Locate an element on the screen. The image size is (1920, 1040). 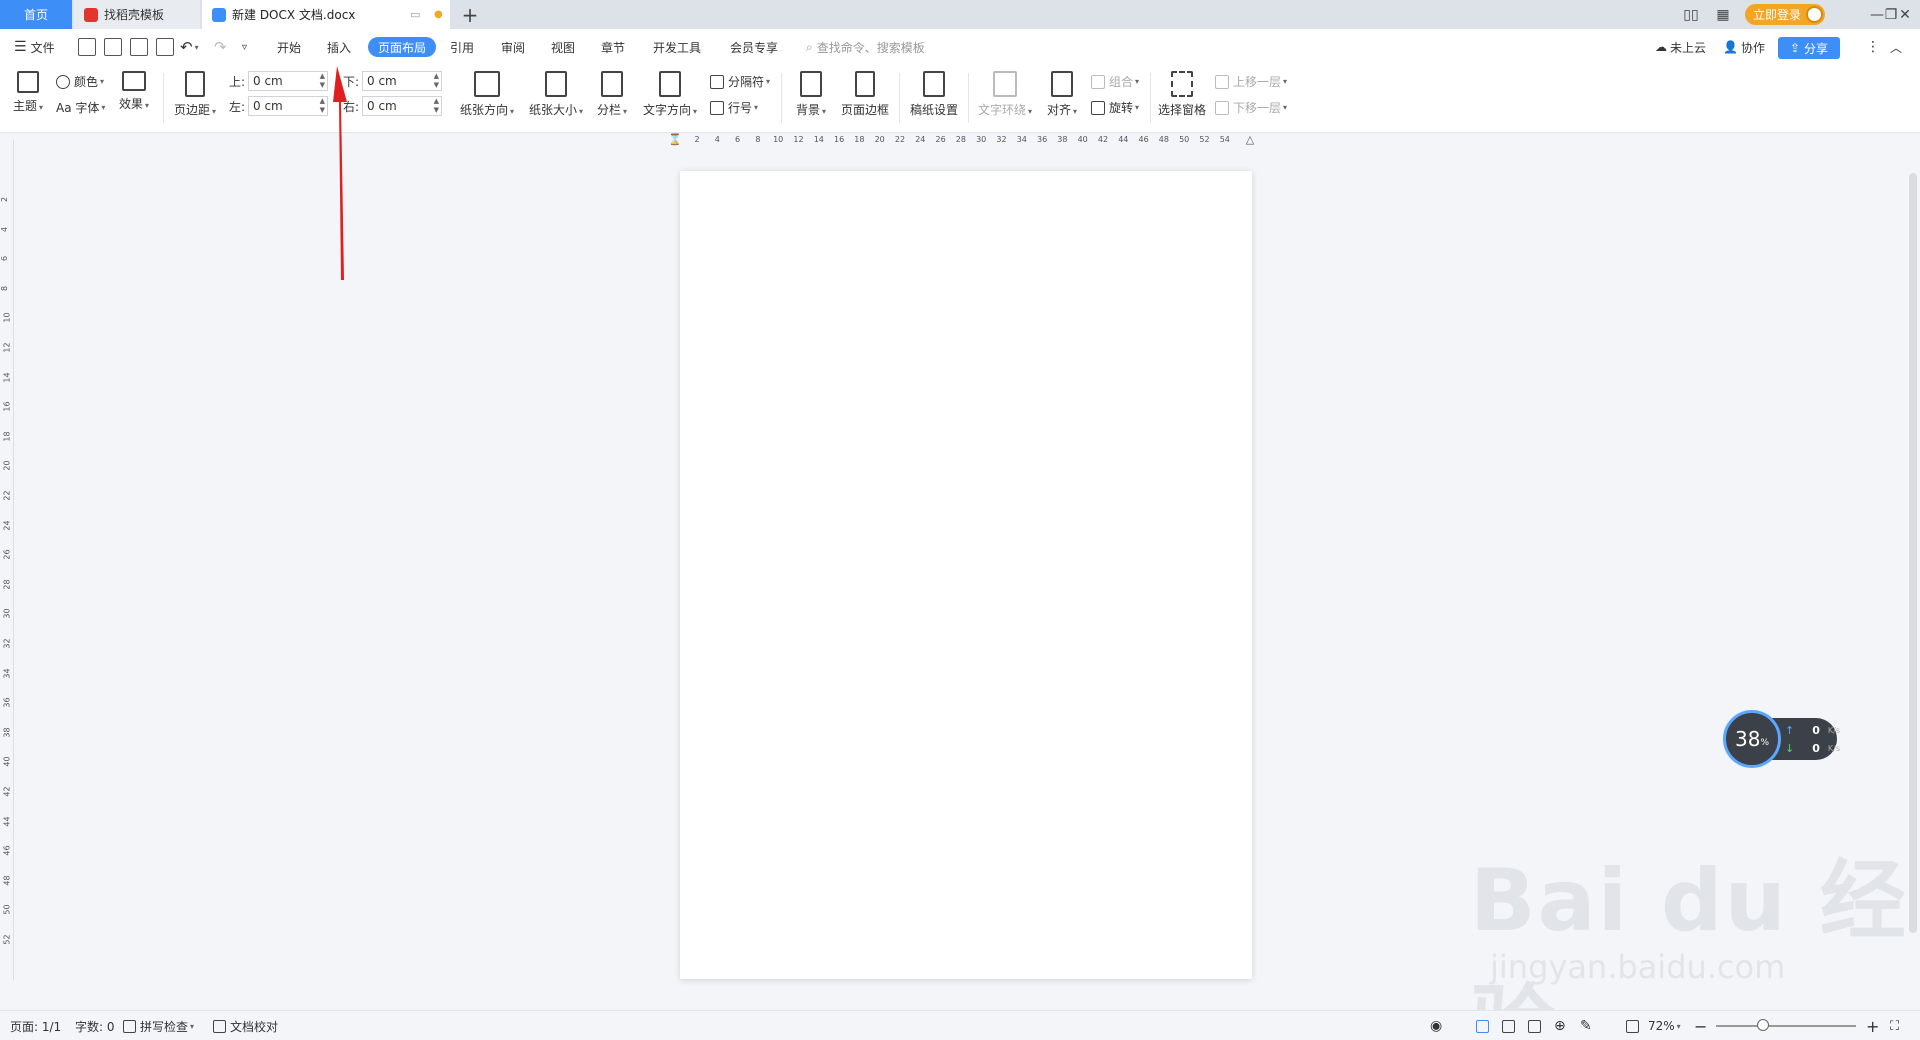
word-count: 字数: 0 is located at coordinates (95, 1025).